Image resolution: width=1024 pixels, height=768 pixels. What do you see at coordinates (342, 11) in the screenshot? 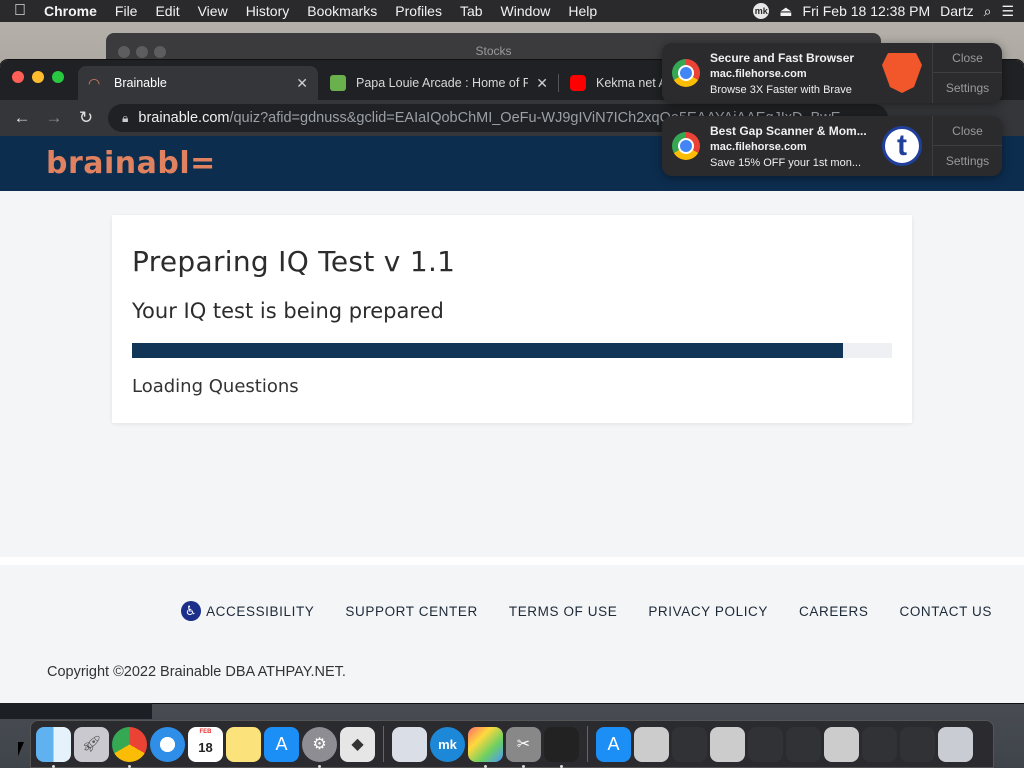
I see `menu-bookmarks: Bookmarks` at bounding box center [342, 11].